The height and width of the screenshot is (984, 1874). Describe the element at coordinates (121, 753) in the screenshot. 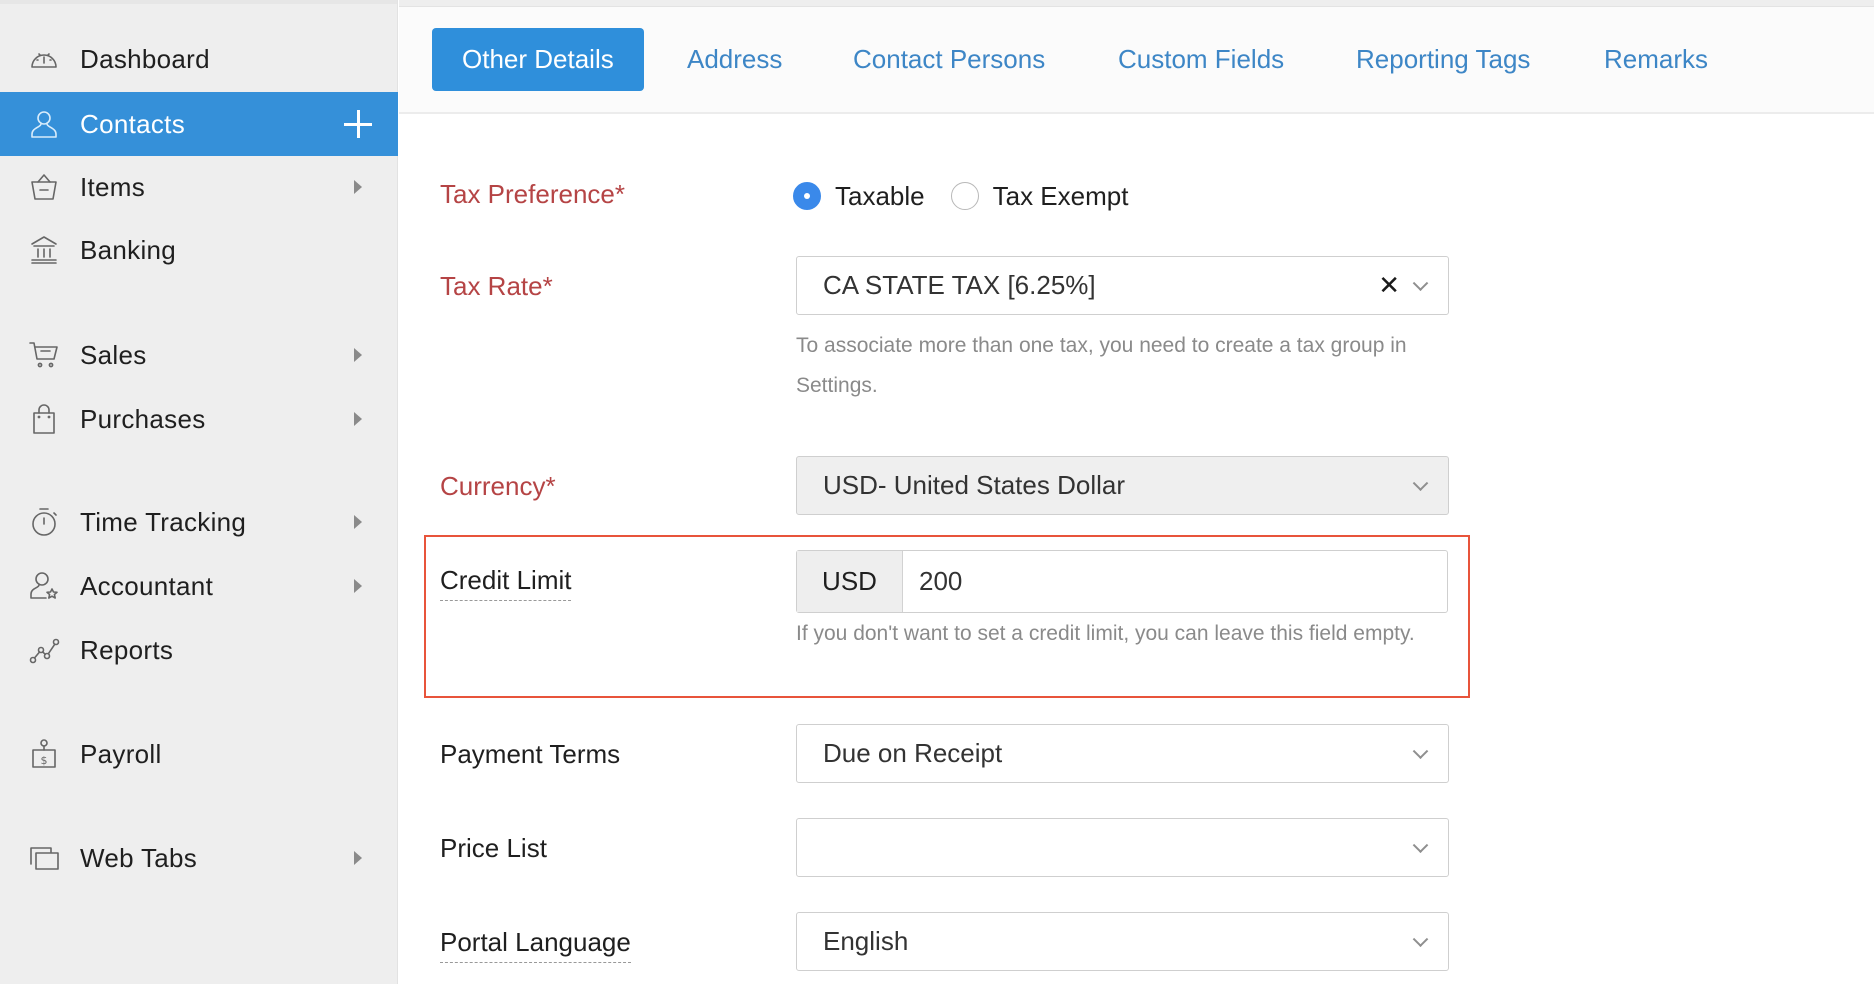

I see `sidebar-item-label: Payroll` at that location.